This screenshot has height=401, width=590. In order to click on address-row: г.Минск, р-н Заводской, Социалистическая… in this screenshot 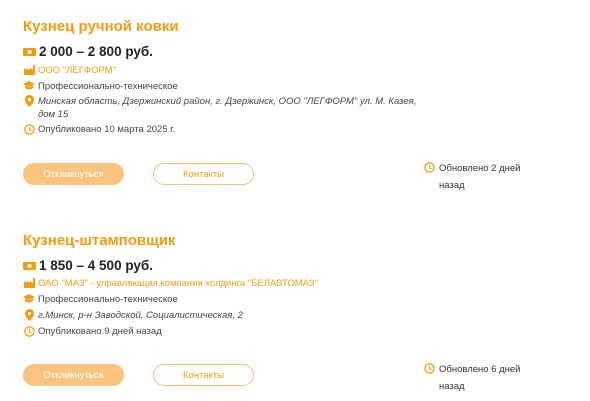, I will do `click(220, 315)`.